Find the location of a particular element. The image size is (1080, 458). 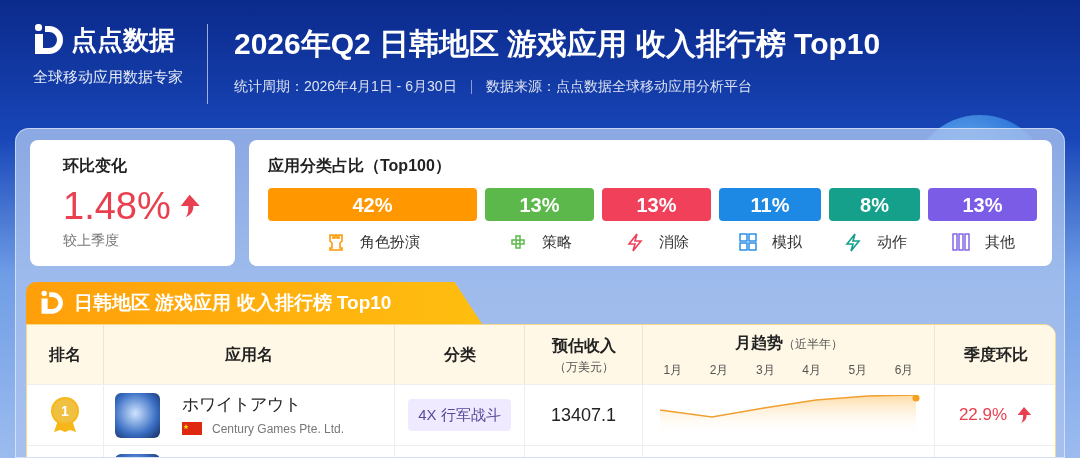

category-label: 动作 is located at coordinates (891, 242).